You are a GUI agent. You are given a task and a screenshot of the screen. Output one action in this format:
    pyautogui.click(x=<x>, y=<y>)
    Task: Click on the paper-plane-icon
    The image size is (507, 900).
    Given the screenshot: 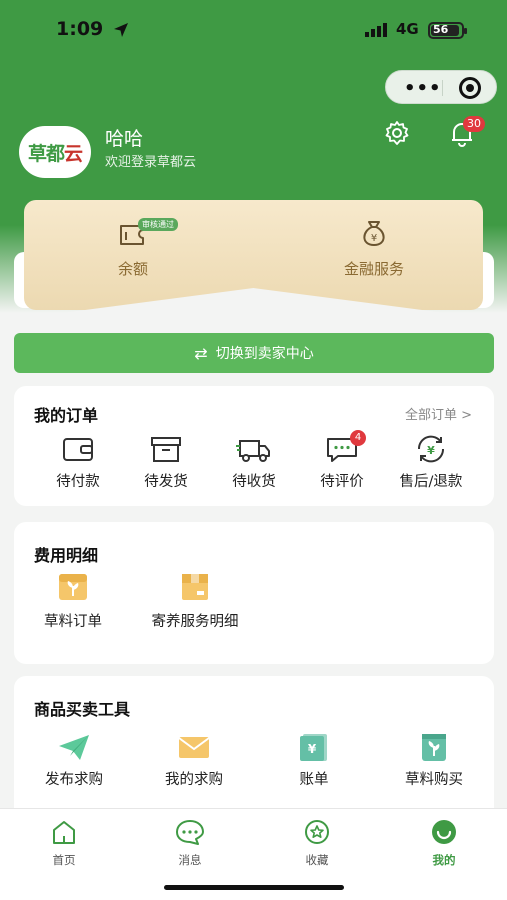 What is the action you would take?
    pyautogui.click(x=74, y=747)
    